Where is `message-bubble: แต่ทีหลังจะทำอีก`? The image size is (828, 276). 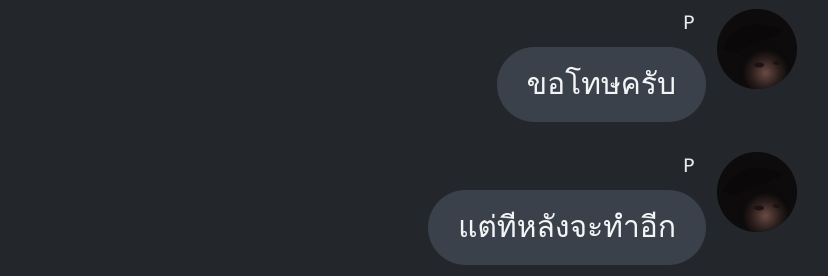
message-bubble: แต่ทีหลังจะทำอีก is located at coordinates (567, 227).